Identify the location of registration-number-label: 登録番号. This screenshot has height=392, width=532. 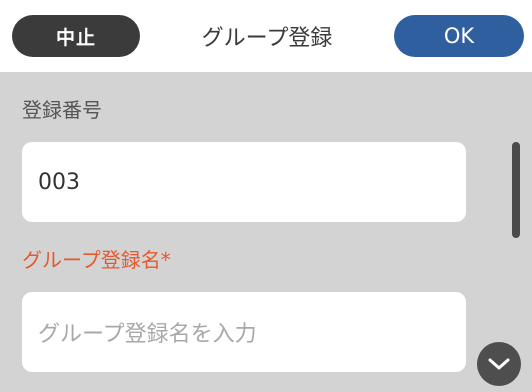
(62, 110).